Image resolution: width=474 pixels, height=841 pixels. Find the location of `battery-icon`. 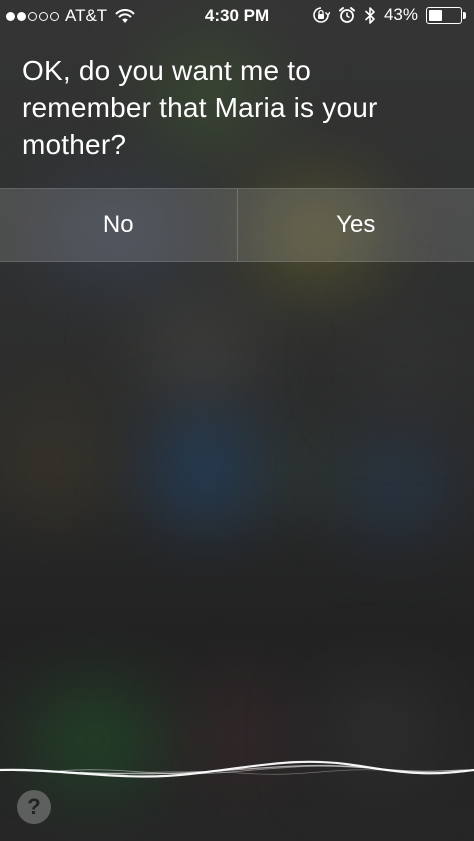

battery-icon is located at coordinates (446, 15).